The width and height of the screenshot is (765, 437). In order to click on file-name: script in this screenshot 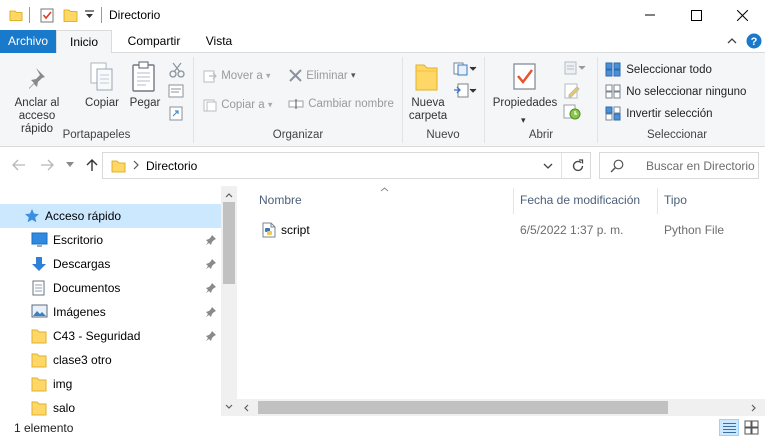, I will do `click(295, 230)`.